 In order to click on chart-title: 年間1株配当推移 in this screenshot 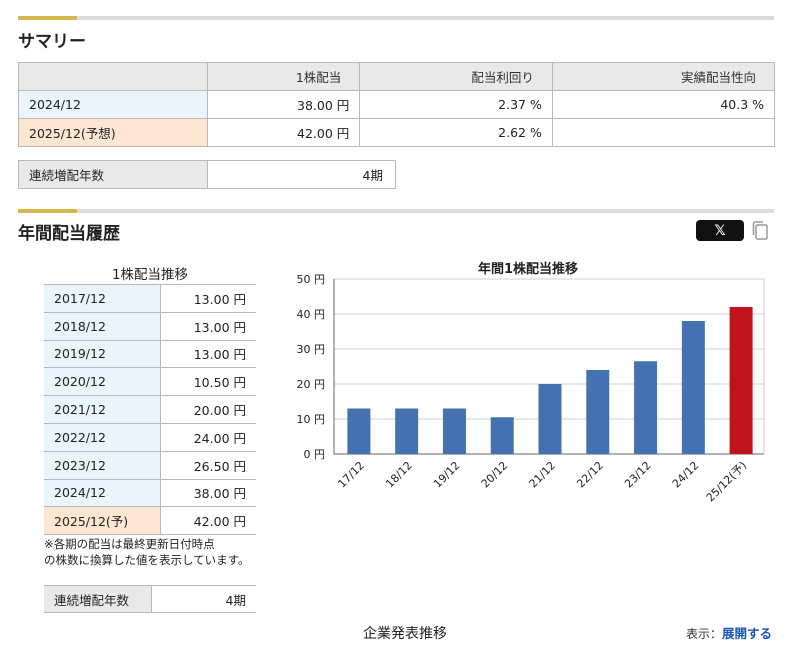, I will do `click(528, 269)`.